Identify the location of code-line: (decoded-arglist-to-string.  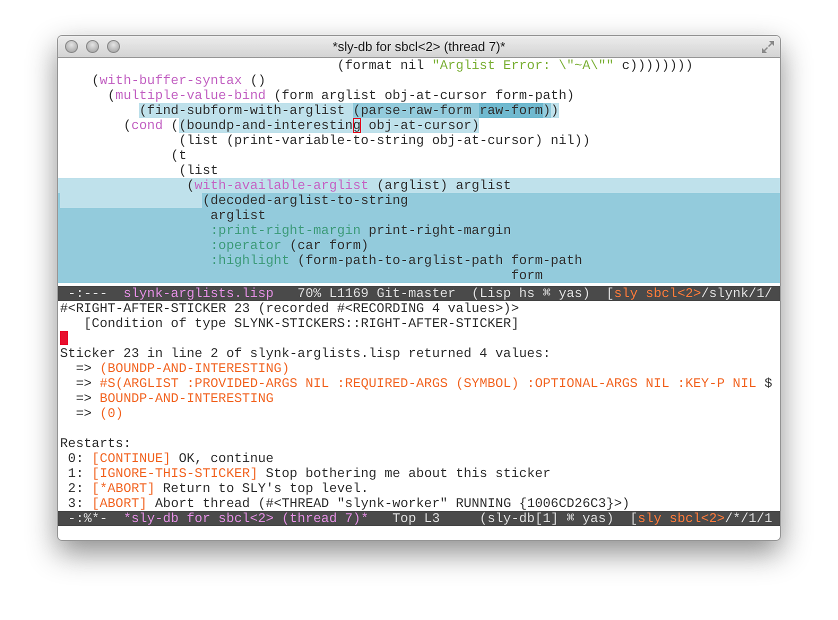
(305, 200).